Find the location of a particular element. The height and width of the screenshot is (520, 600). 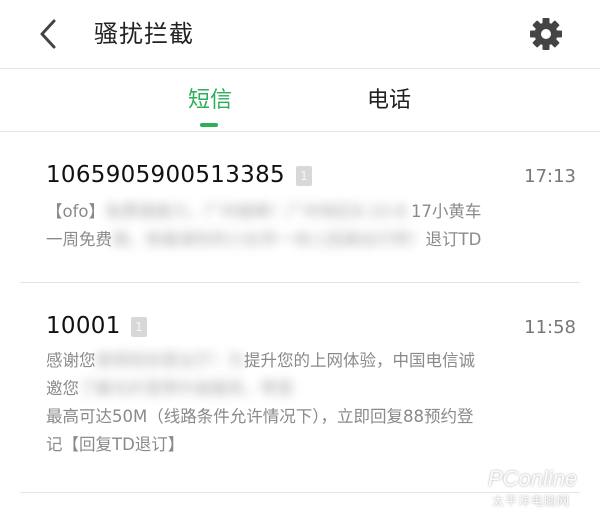

tab-bar: 短信 电话 is located at coordinates (300, 100).